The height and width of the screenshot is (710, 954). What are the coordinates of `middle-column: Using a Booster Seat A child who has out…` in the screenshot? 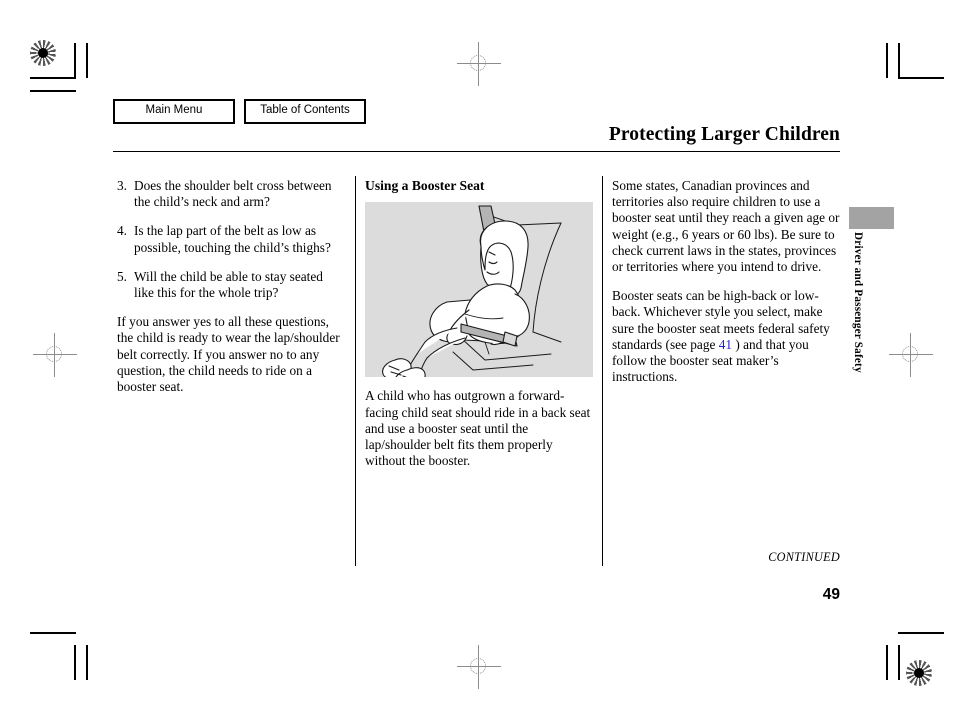 It's located at (479, 330).